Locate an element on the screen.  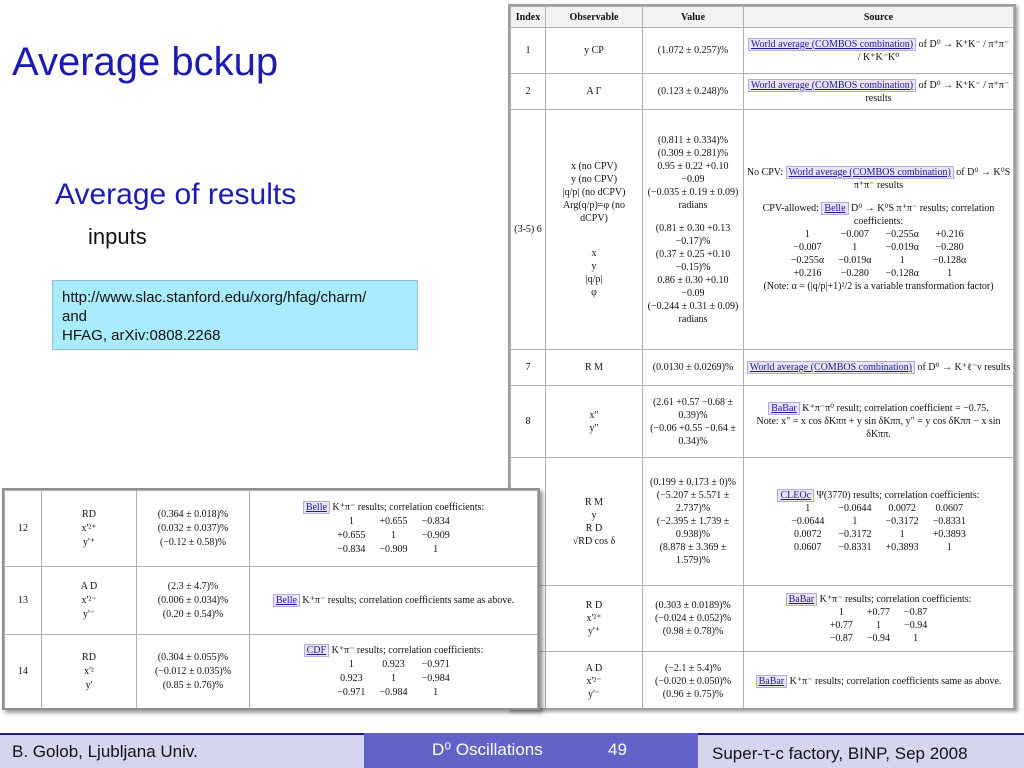
footer-topic-text: D⁰ Oscillations is located at coordinates (487, 749).